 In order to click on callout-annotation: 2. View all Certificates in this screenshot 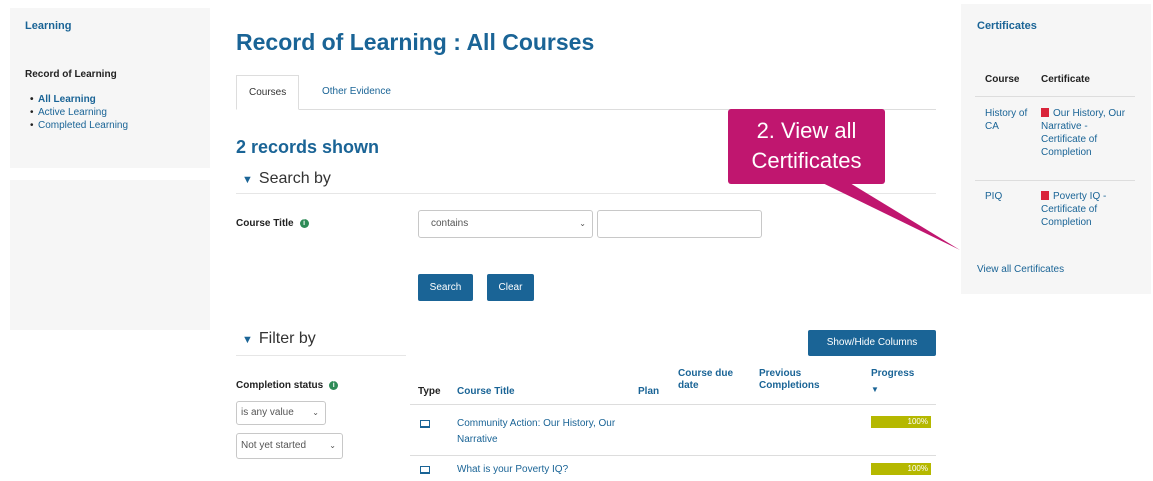, I will do `click(806, 146)`.